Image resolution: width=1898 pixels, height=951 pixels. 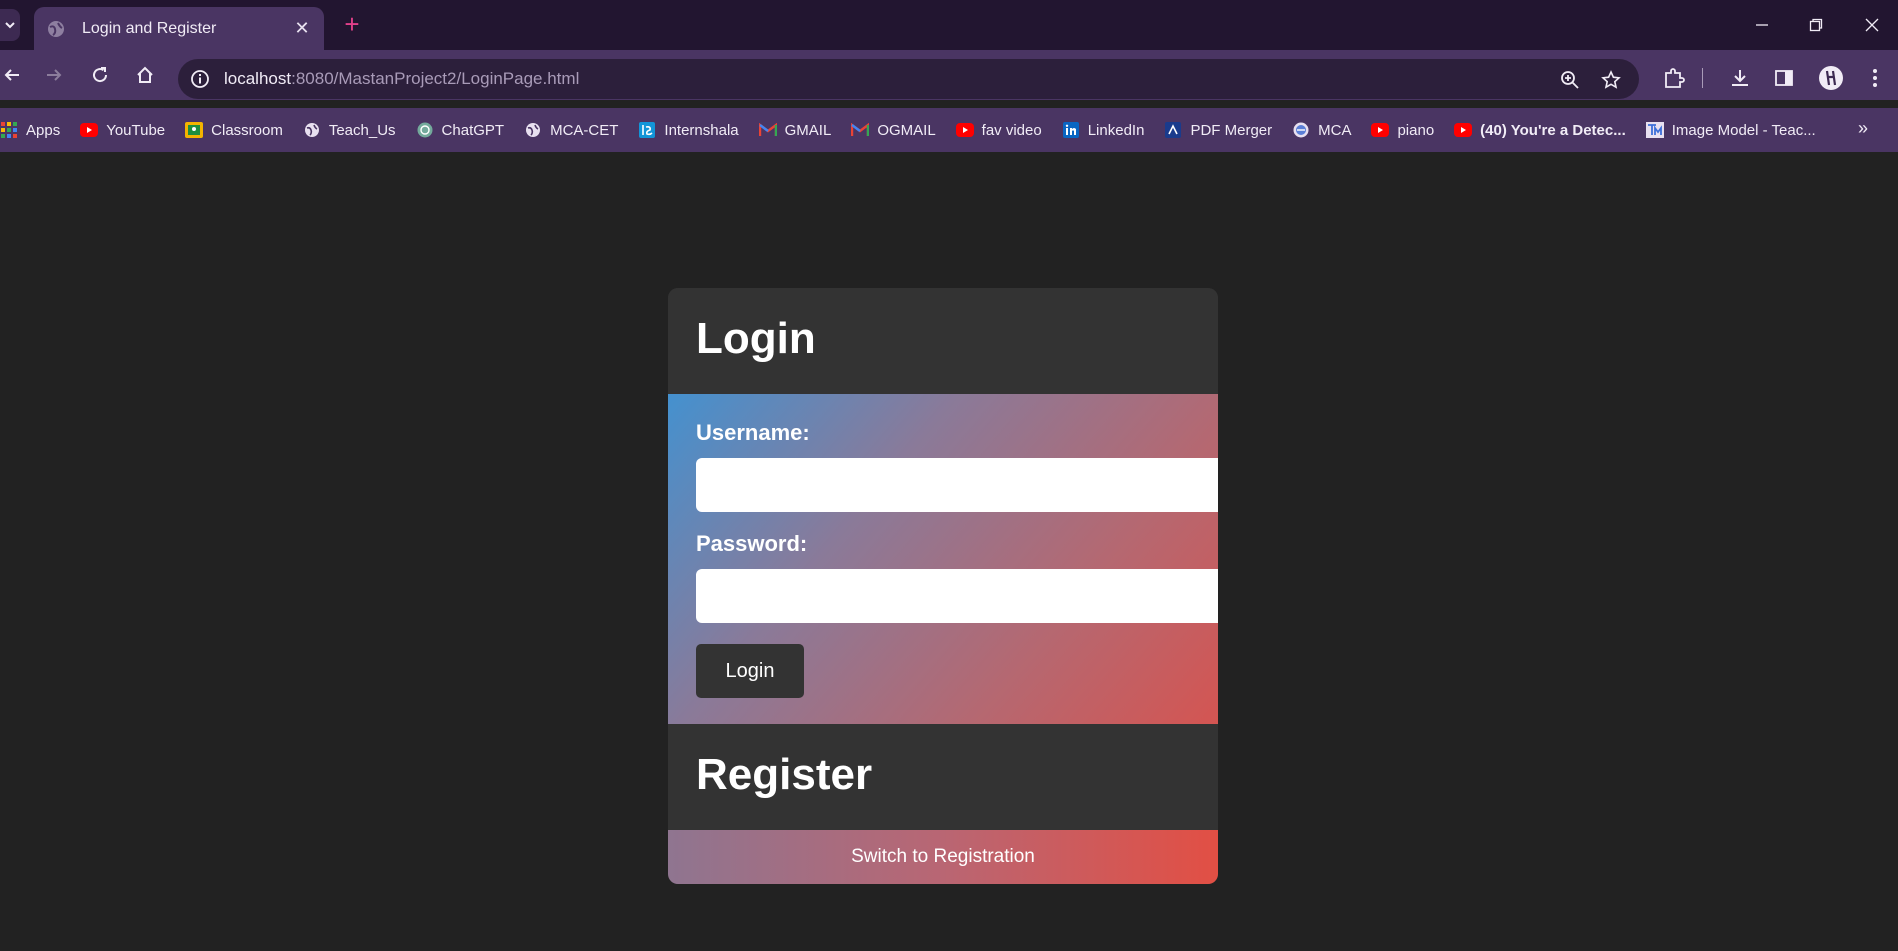 I want to click on back-button, so click(x=12, y=75).